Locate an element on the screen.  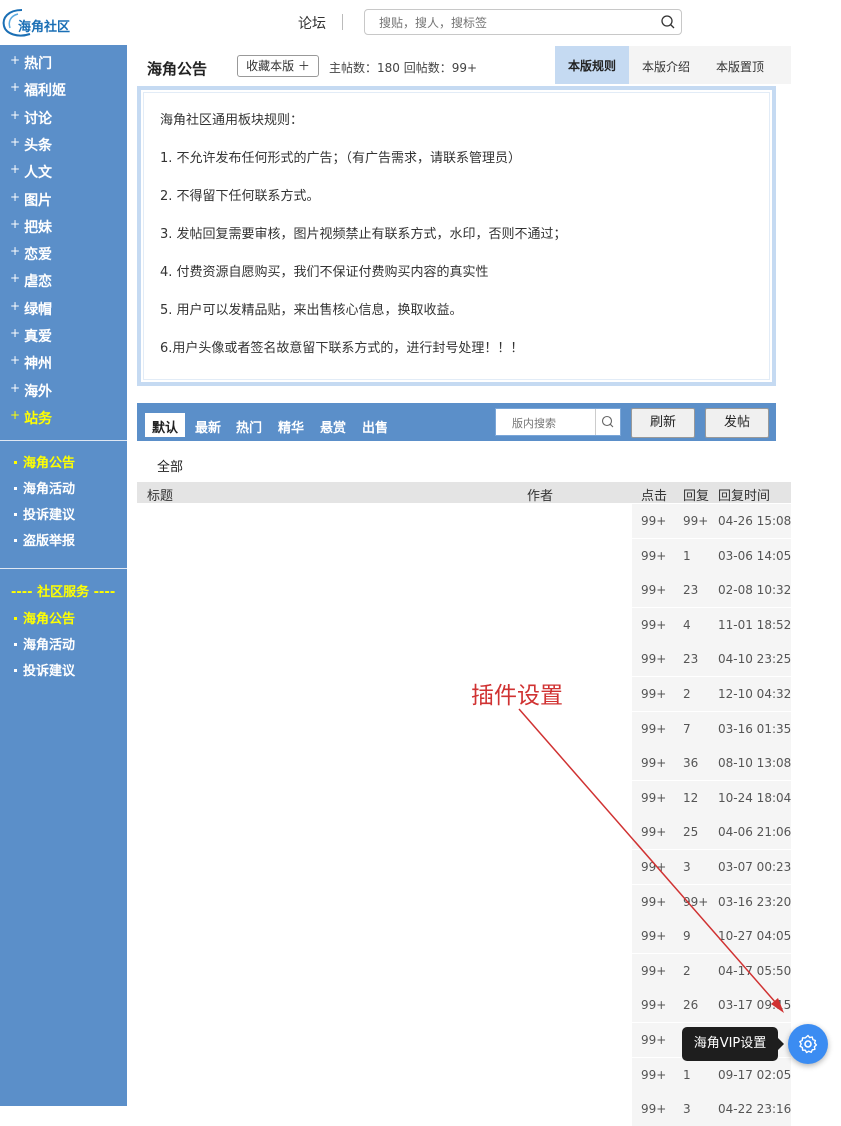
sidebar-item-fuliji: + 福利姬 is located at coordinates (38, 92).